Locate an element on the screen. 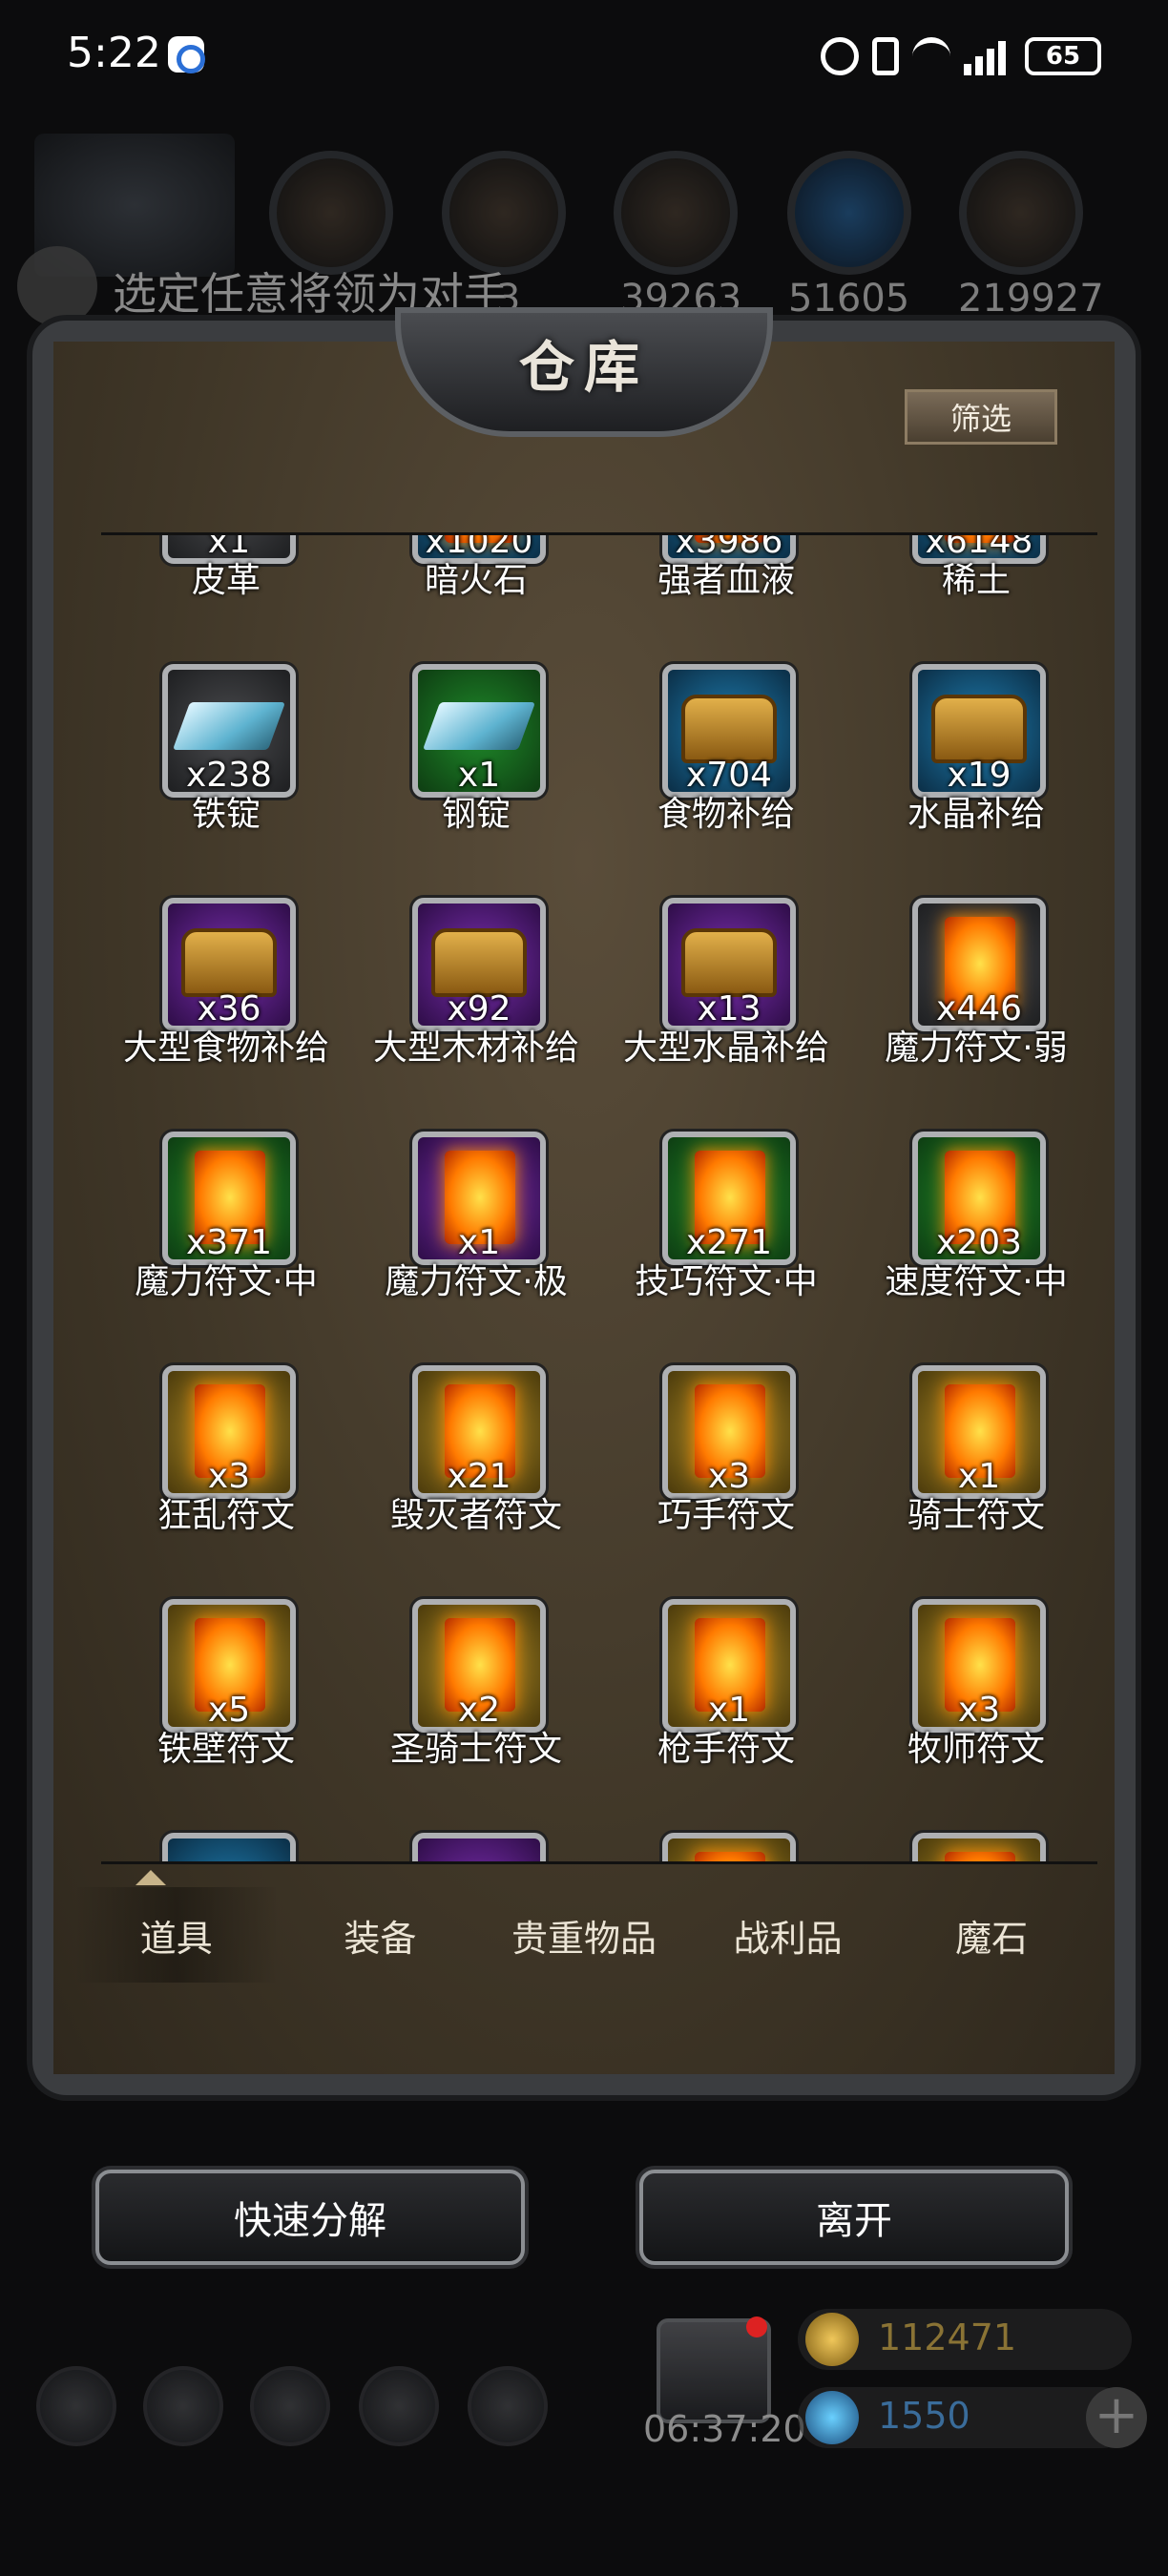 This screenshot has width=1168, height=2576. filter-button: 筛选 is located at coordinates (981, 417).